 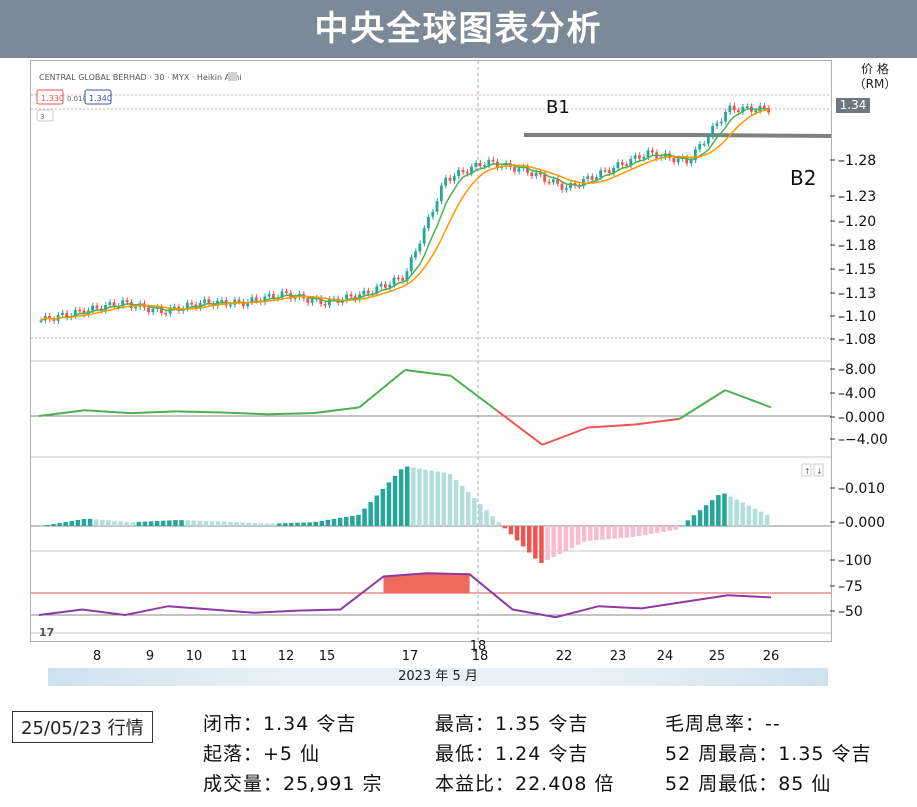 I want to click on rsi-tick-label: –75, so click(x=850, y=587).